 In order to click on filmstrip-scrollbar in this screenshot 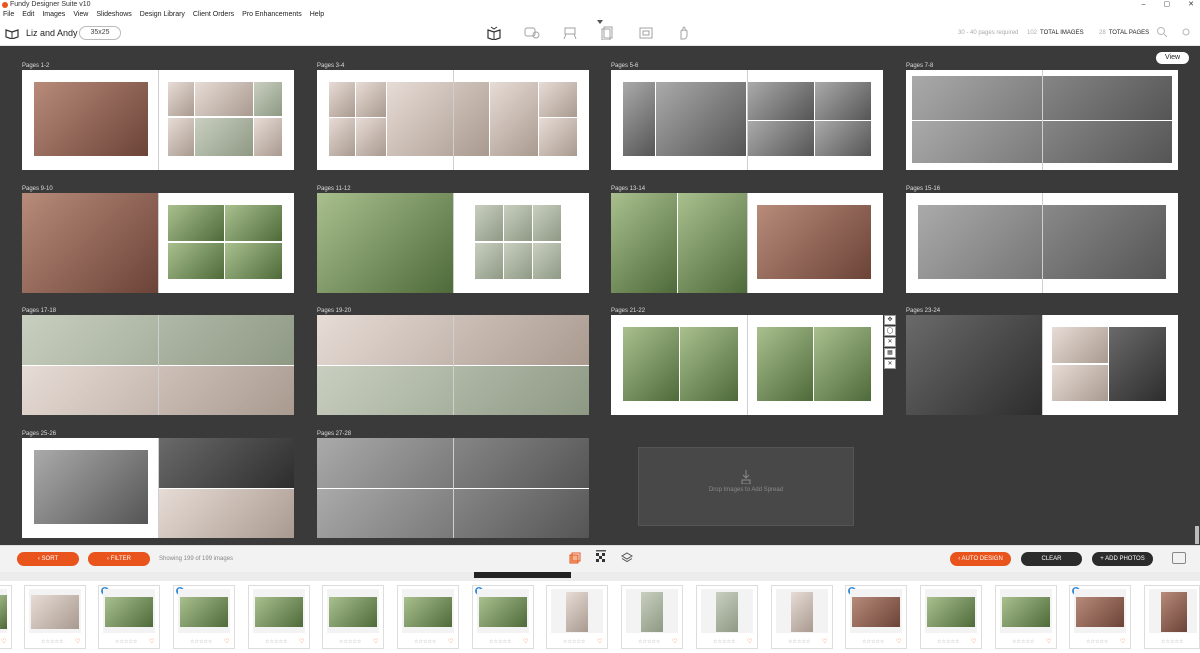, I will do `click(600, 576)`.